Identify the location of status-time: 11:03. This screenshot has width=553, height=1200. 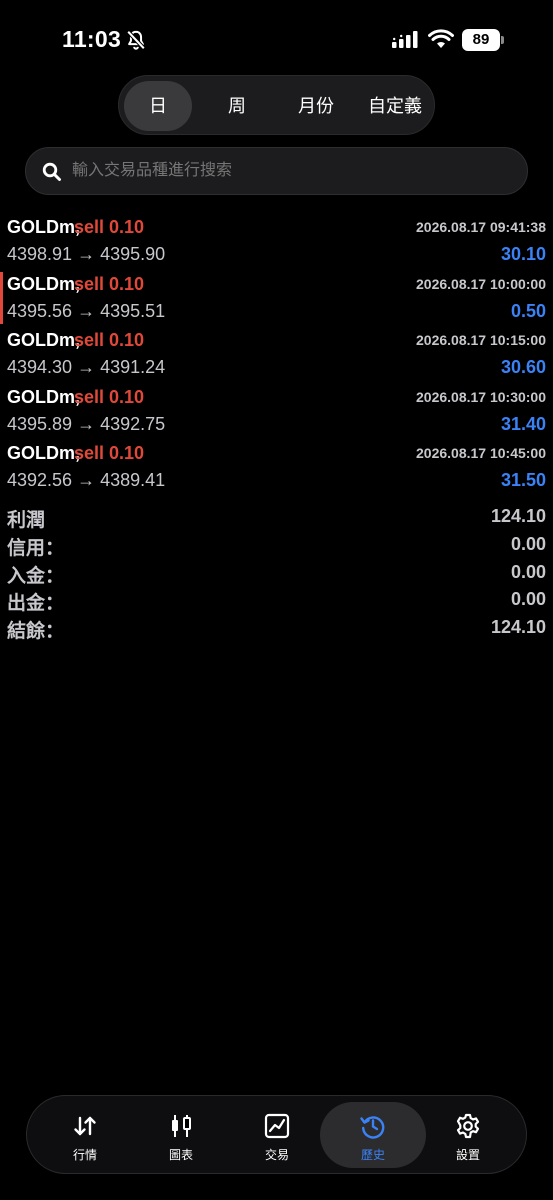
(92, 39).